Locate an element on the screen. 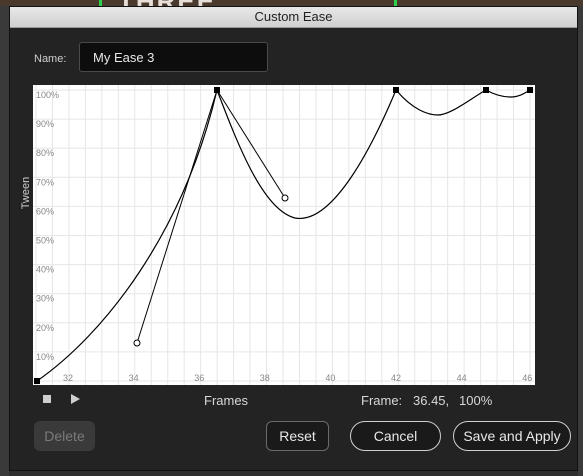  frame-readout-value: 36.45, is located at coordinates (431, 400).